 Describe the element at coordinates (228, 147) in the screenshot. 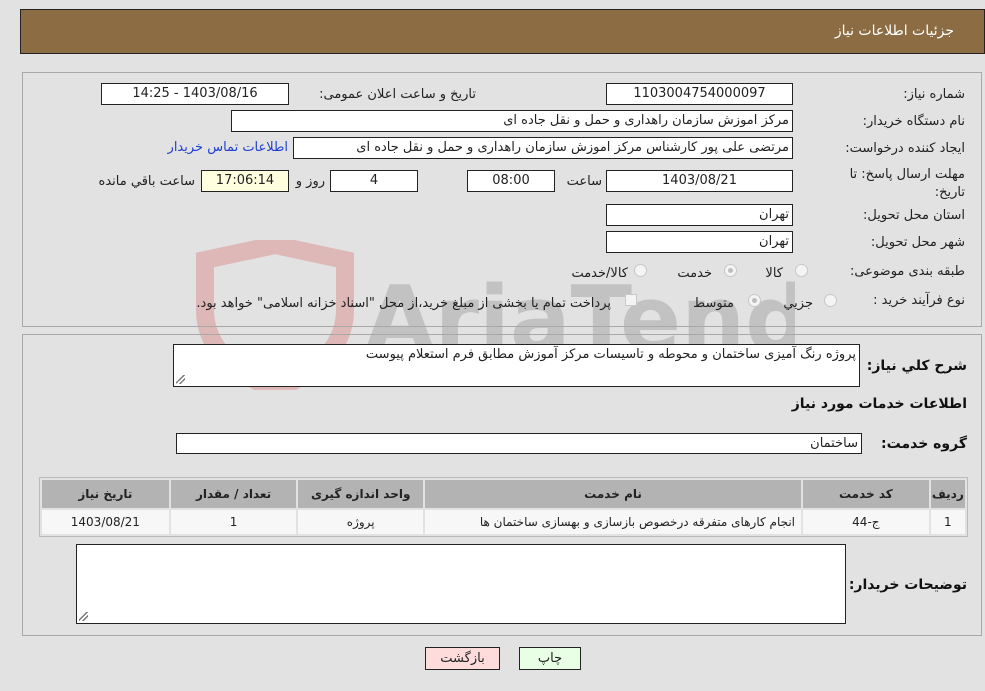

I see `buyer-contact-link: اطلاعات تماس خریدار` at that location.